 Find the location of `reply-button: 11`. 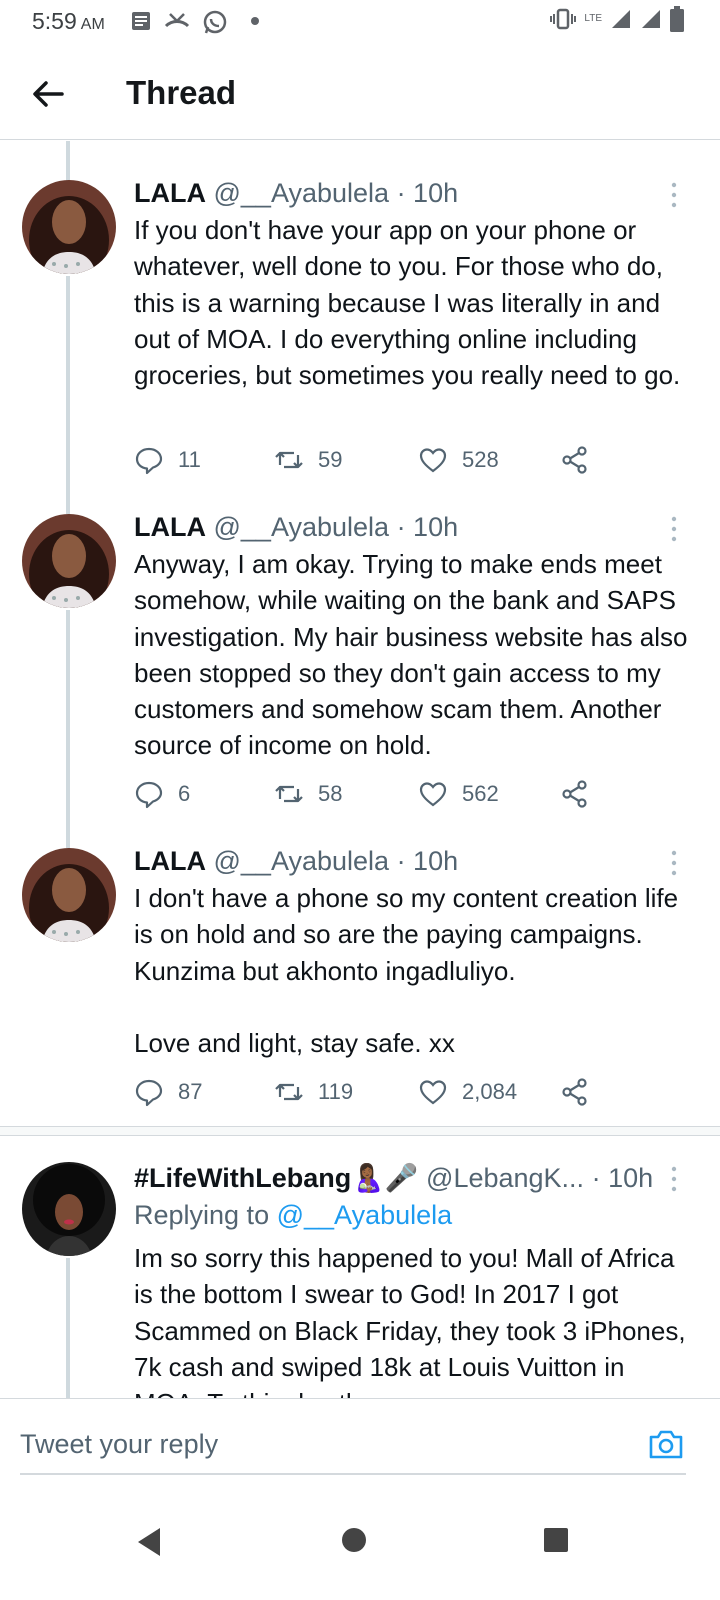

reply-button: 11 is located at coordinates (167, 460).